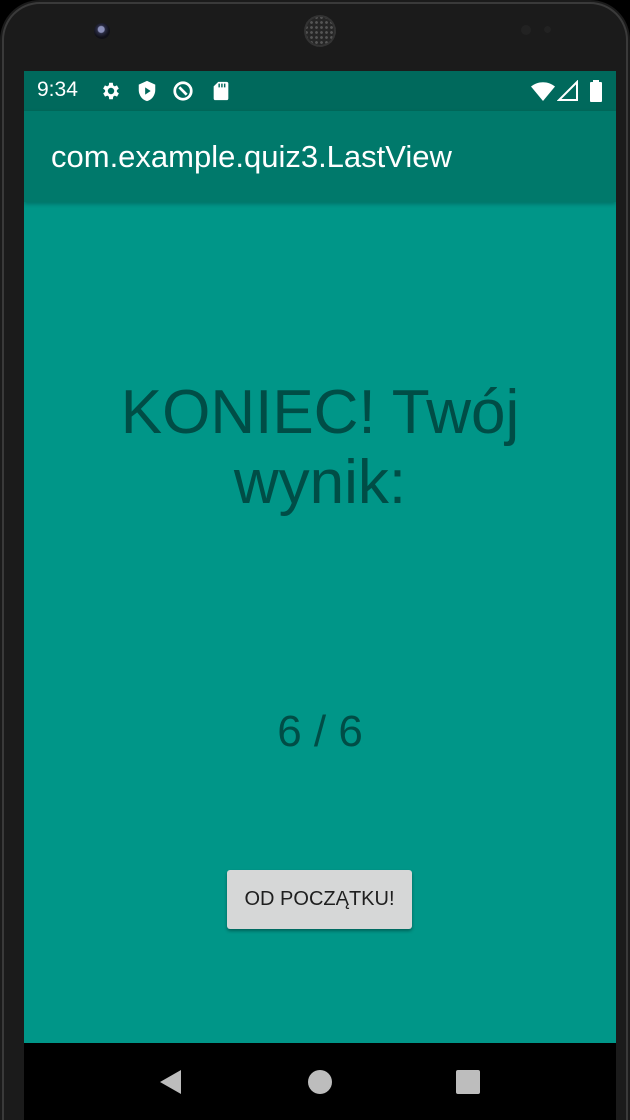  What do you see at coordinates (57, 89) in the screenshot?
I see `status-time: 9:34` at bounding box center [57, 89].